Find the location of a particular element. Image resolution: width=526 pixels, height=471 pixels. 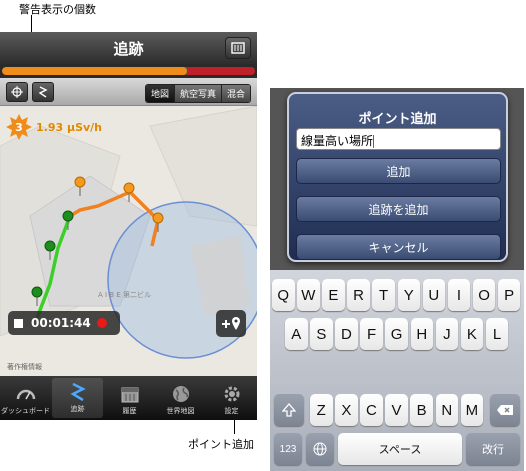

key-z: Z is located at coordinates (321, 410).